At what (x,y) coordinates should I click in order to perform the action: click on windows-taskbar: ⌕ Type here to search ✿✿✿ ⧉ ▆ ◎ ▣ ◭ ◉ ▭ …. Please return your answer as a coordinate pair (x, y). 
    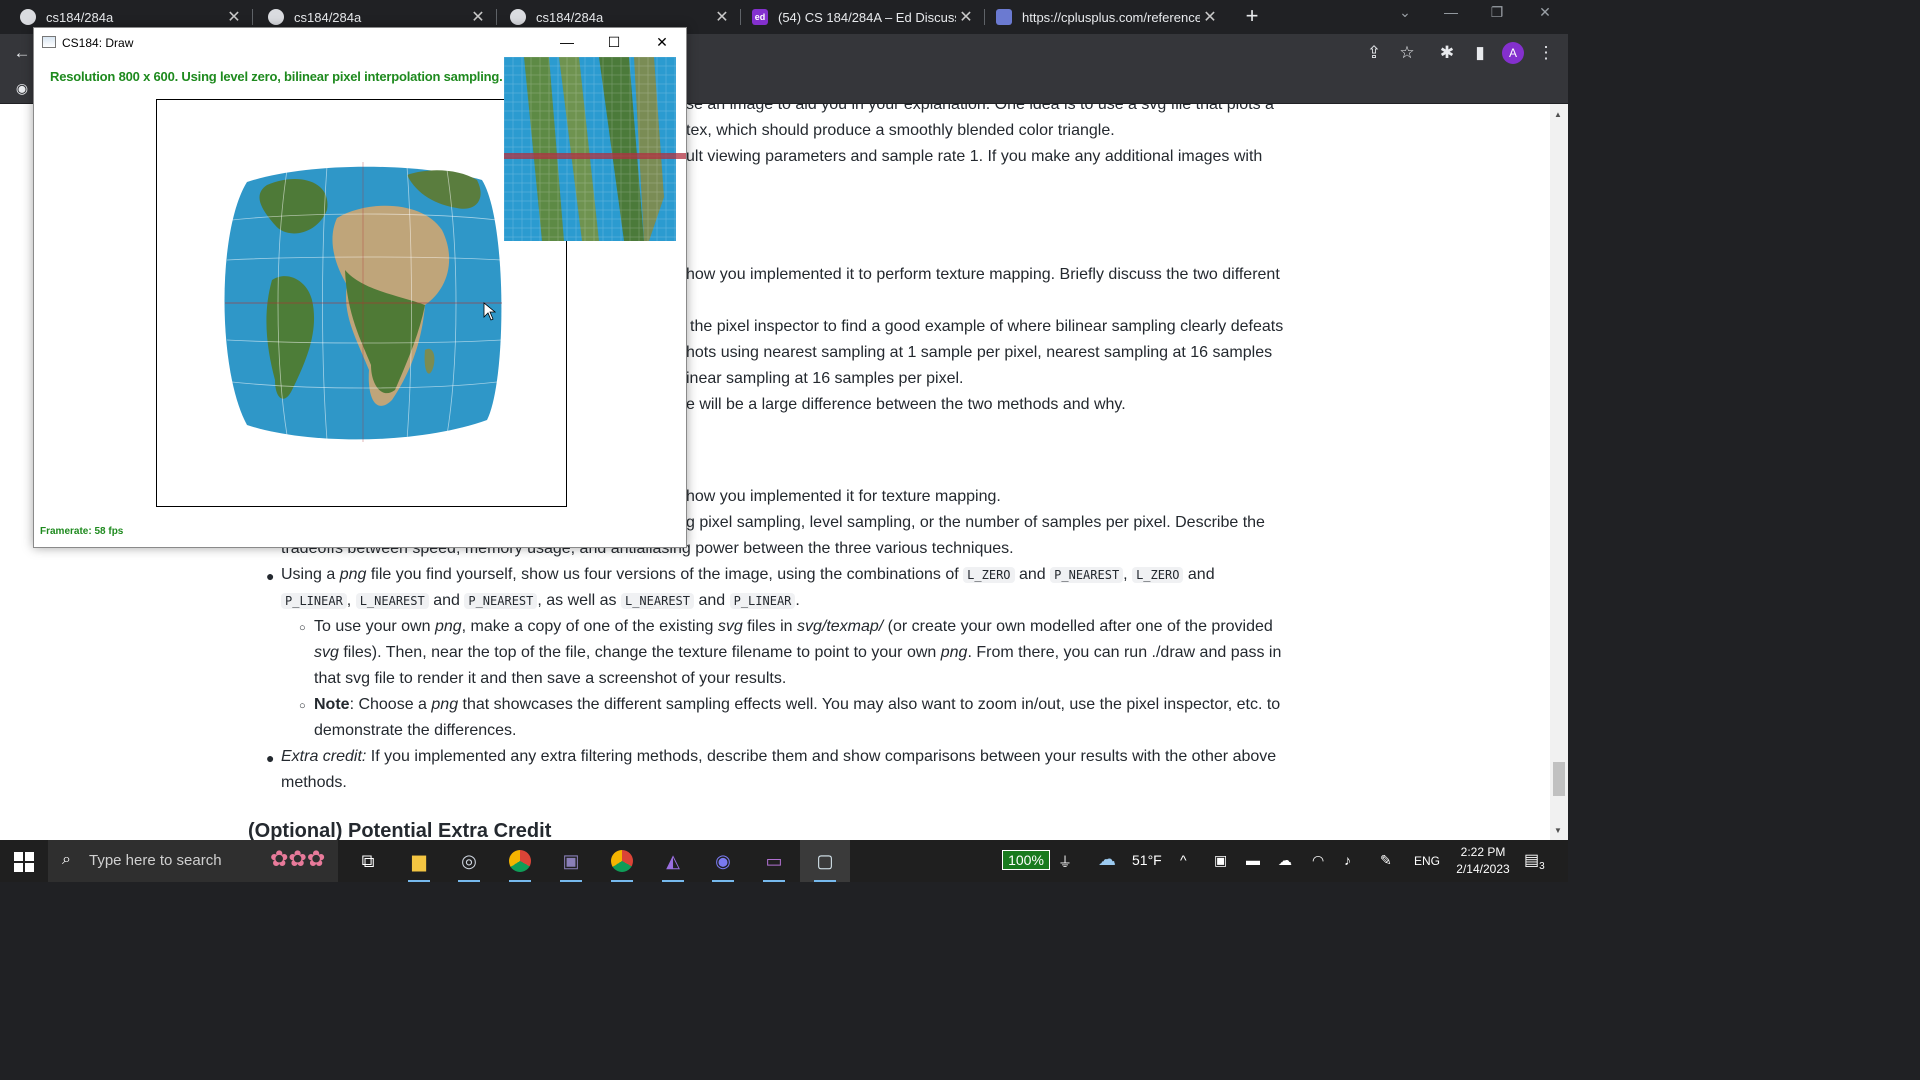
    Looking at the image, I should click on (784, 861).